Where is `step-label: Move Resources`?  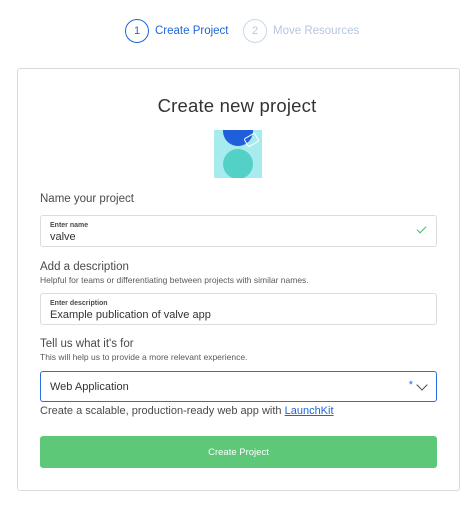 step-label: Move Resources is located at coordinates (316, 31).